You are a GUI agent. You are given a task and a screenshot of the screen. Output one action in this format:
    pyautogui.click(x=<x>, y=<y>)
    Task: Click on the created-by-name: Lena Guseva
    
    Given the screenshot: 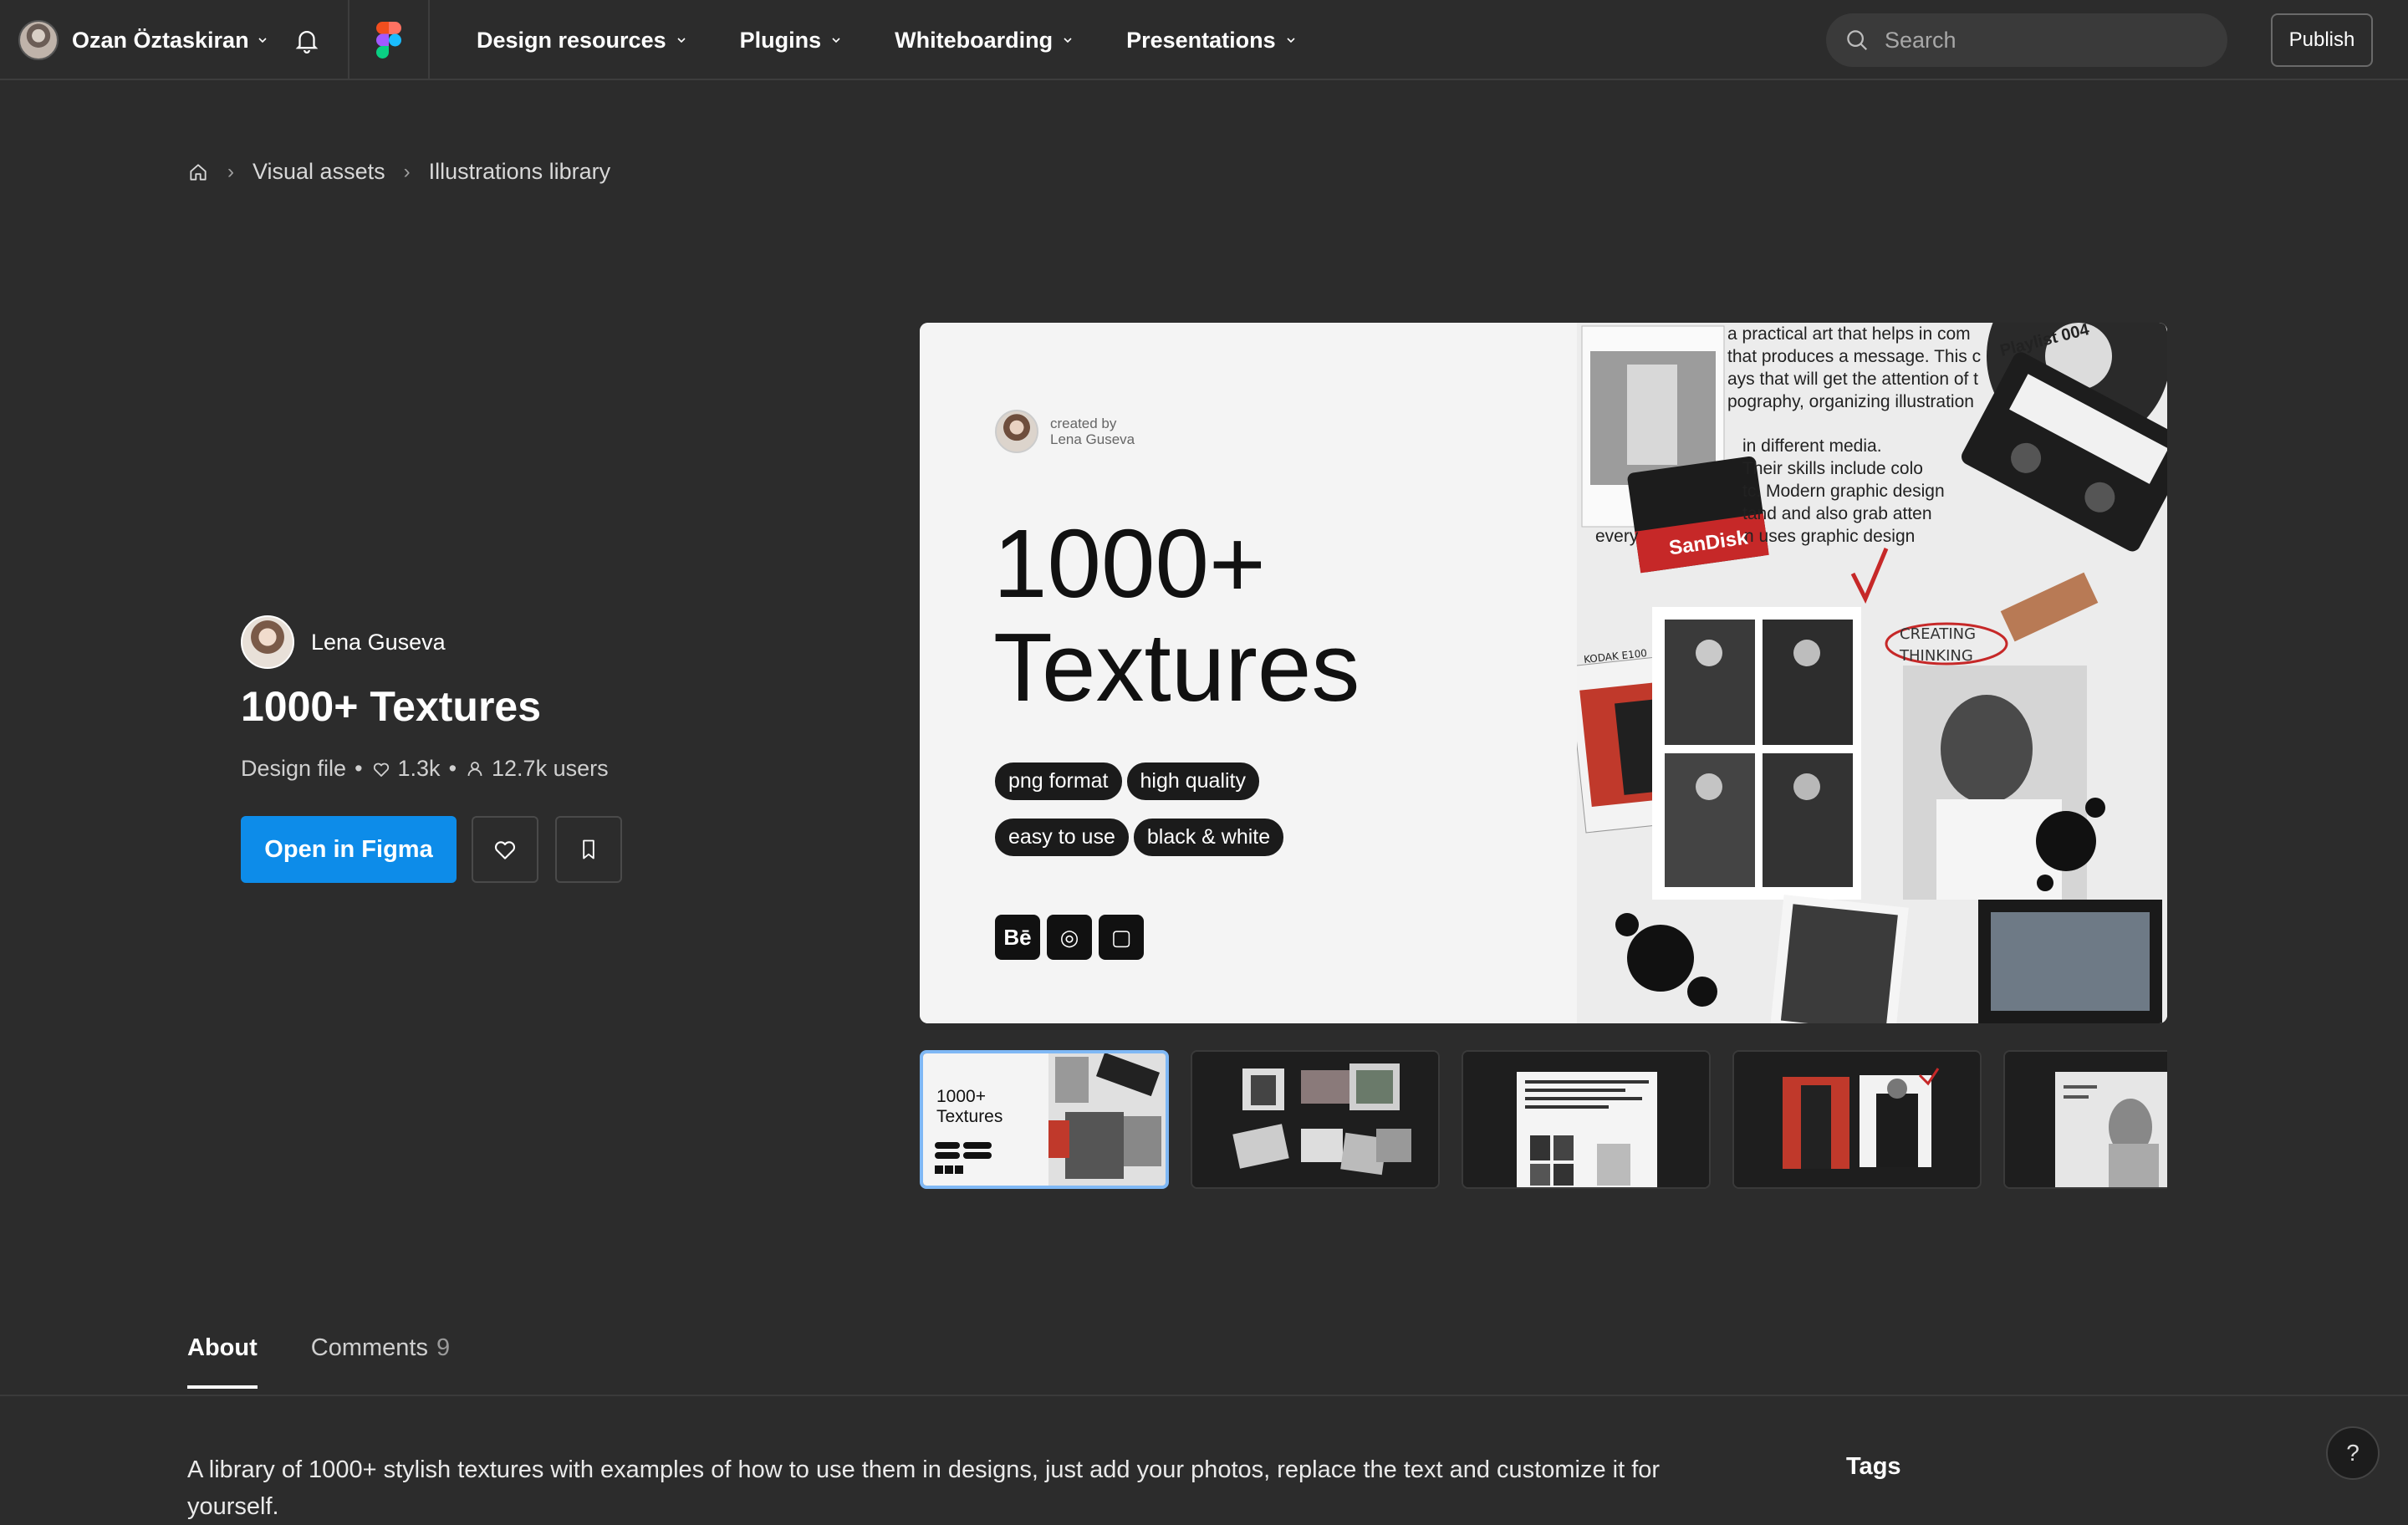 What is the action you would take?
    pyautogui.click(x=1092, y=439)
    